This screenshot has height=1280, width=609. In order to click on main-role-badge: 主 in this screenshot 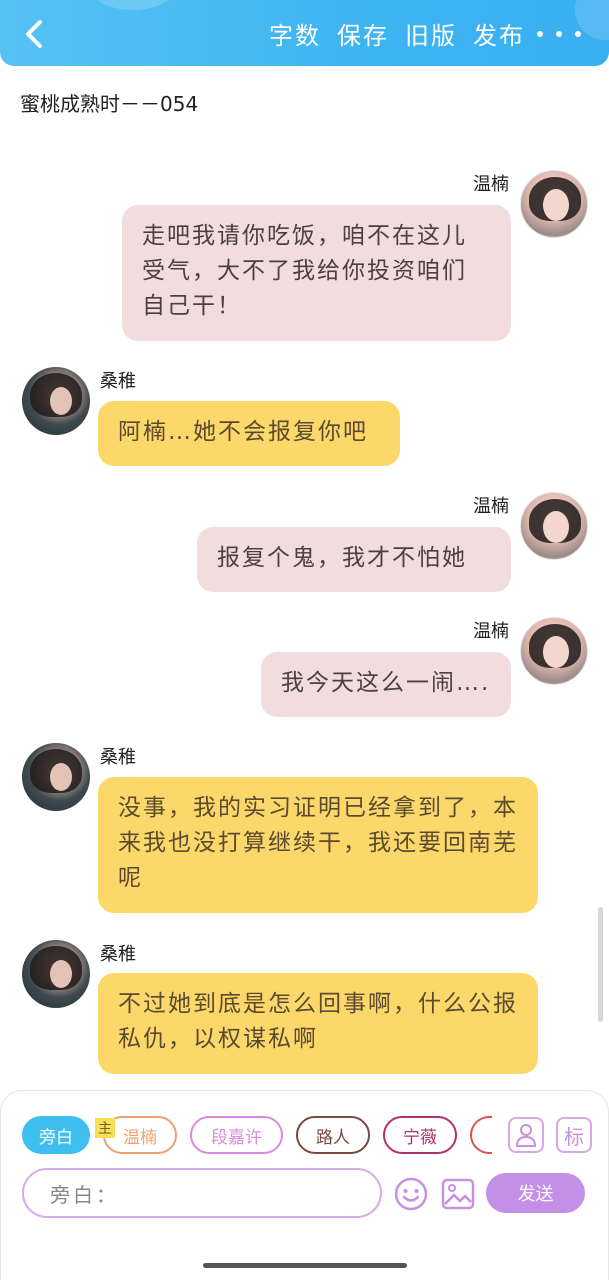, I will do `click(105, 1128)`.